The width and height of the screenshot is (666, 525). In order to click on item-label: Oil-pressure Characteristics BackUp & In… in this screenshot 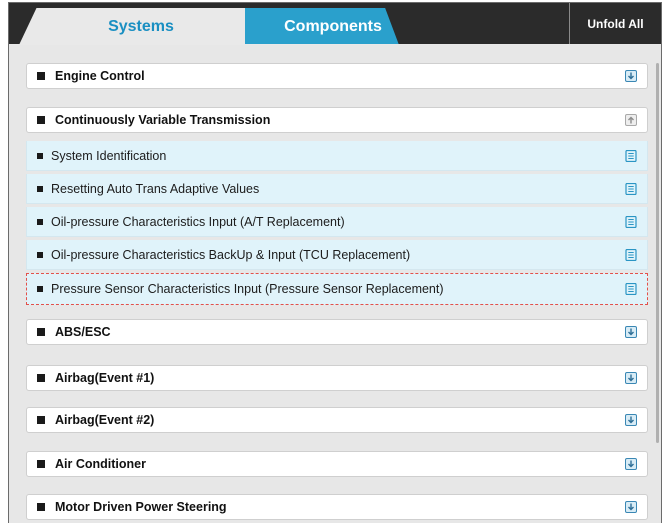, I will do `click(231, 254)`.